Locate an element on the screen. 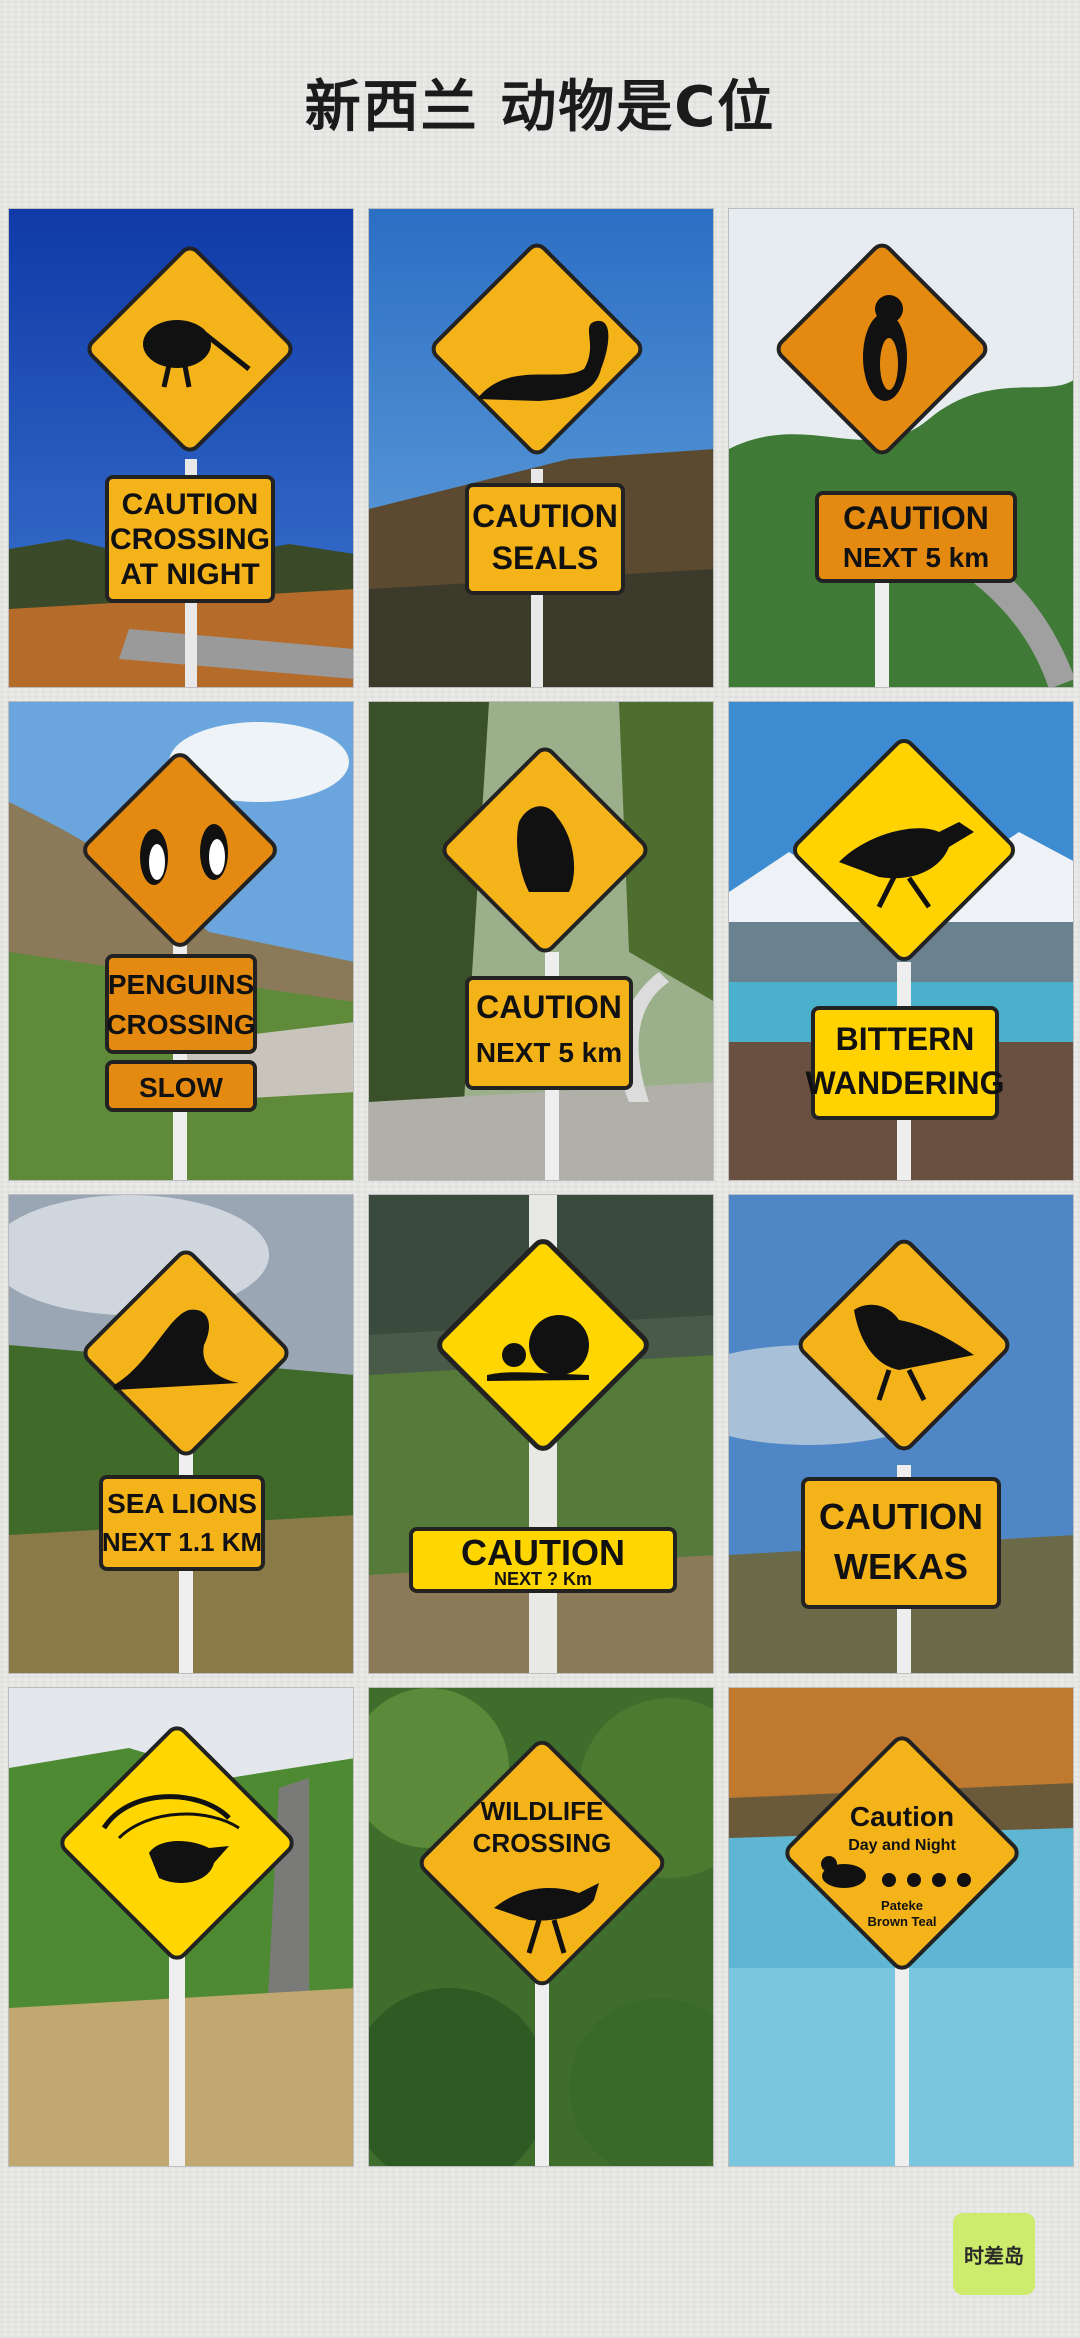 This screenshot has width=1080, height=2338. photo-bittern-sign: BITTERN WANDERING is located at coordinates (901, 941).